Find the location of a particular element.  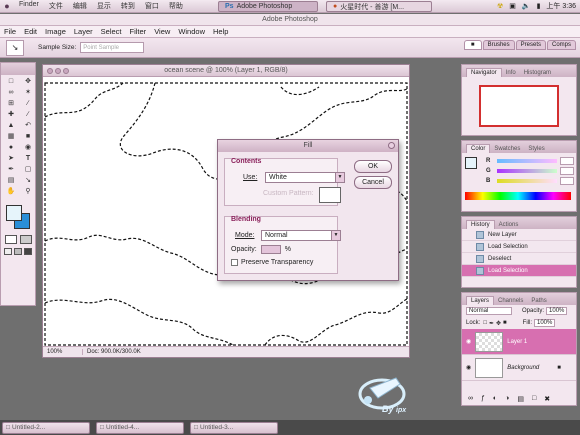

mode-select: Normal ▼ is located at coordinates (301, 235).